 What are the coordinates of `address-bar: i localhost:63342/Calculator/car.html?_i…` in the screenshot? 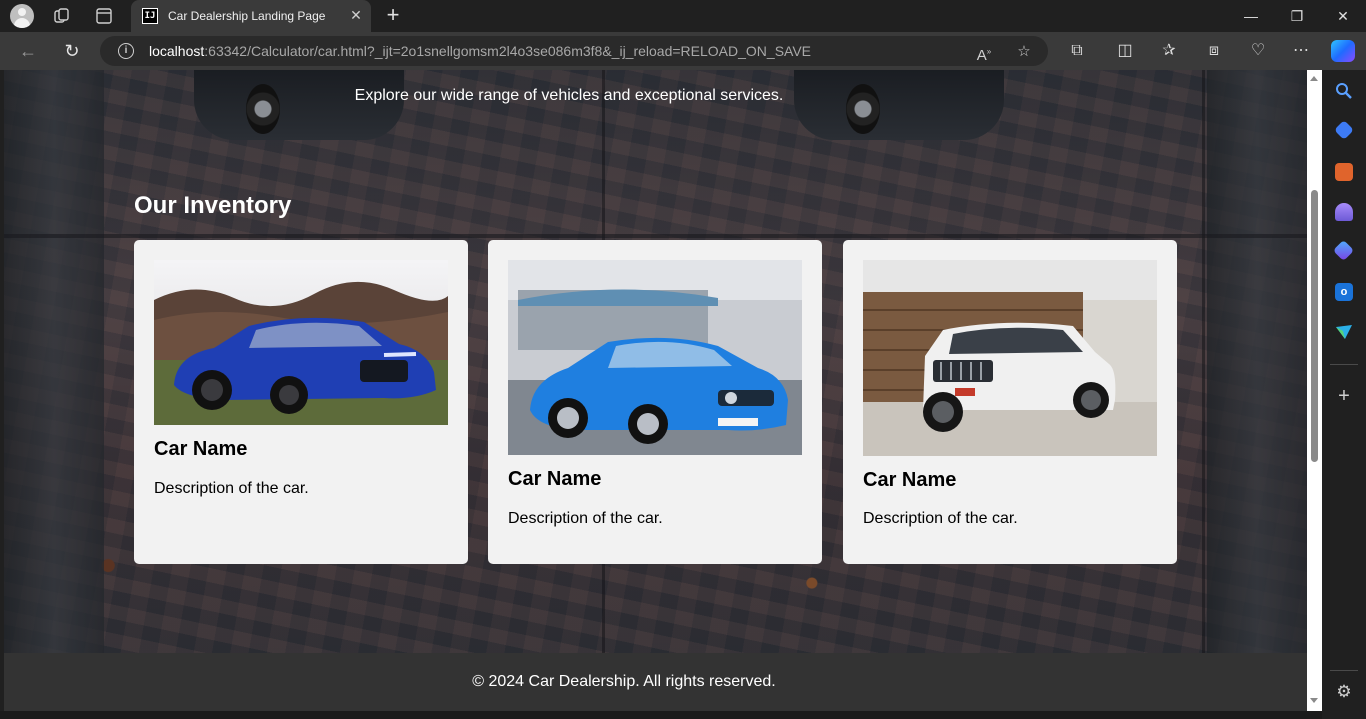 It's located at (574, 51).